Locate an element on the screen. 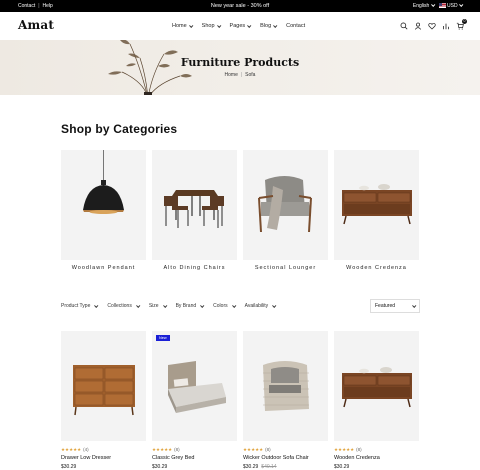 The width and height of the screenshot is (480, 470). sort-select: Featured is located at coordinates (395, 306).